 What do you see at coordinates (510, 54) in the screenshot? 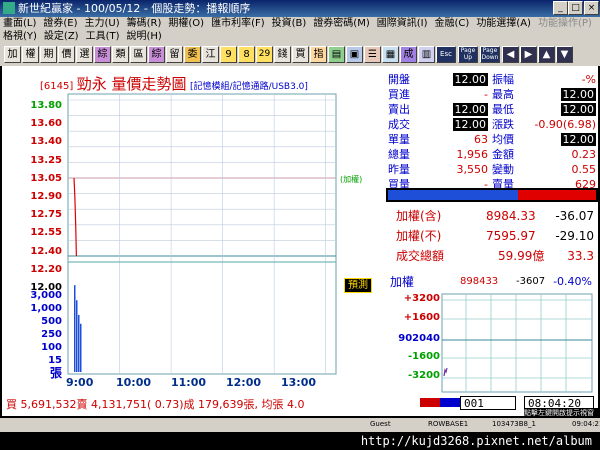
I see `tb-button-prev-icon: ◀` at bounding box center [510, 54].